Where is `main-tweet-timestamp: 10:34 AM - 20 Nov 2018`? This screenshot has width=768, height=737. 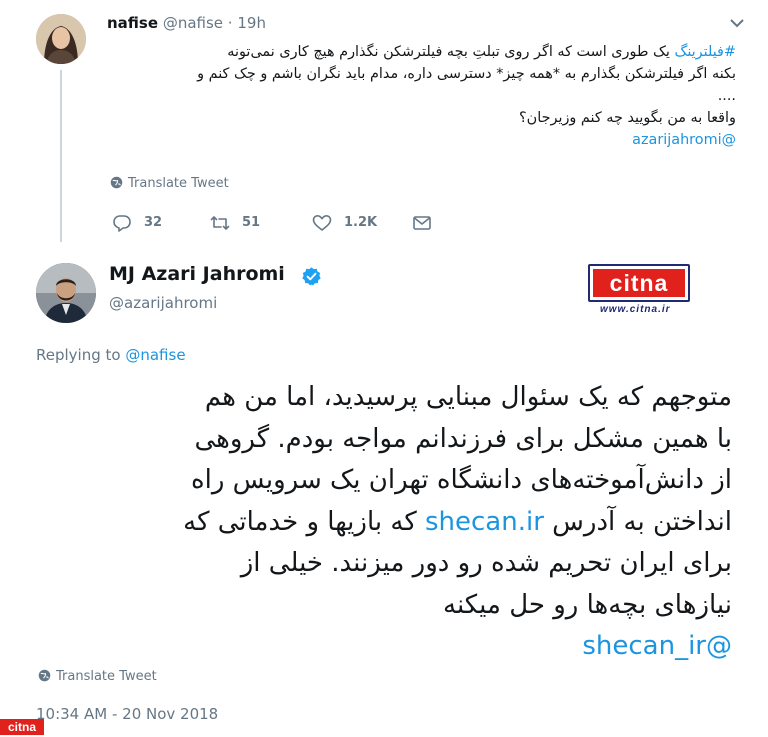 main-tweet-timestamp: 10:34 AM - 20 Nov 2018 is located at coordinates (127, 714).